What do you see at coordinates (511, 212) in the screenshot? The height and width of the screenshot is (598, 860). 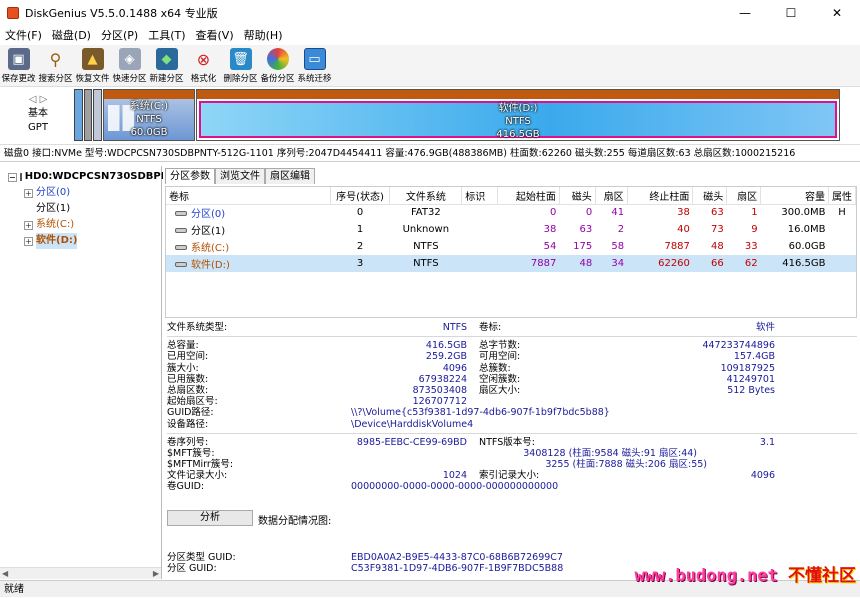 I see `table-row: 分区(0) 0 FAT32 0 0 41 38 63 1 300.0MB H` at bounding box center [511, 212].